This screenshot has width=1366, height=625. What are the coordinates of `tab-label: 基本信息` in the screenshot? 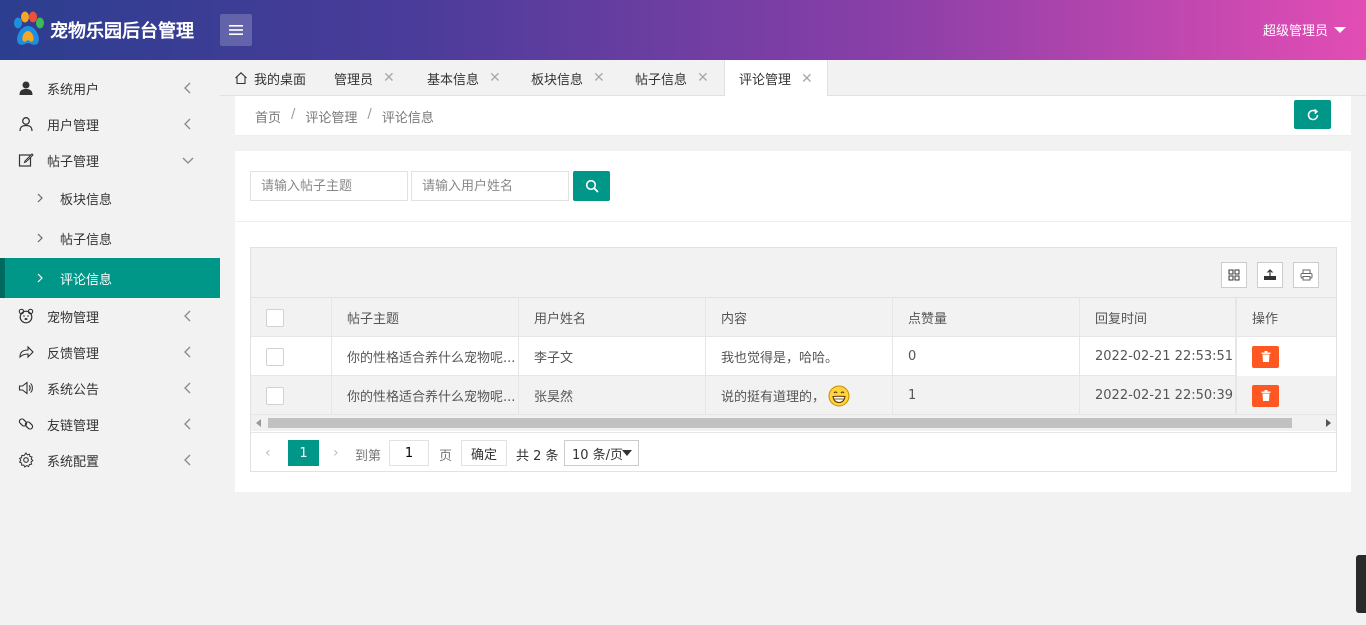 It's located at (453, 80).